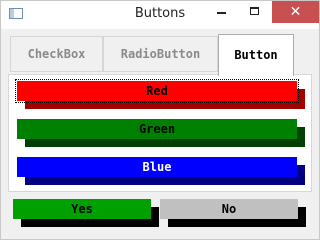 The image size is (320, 240). I want to click on minimize-button, so click(221, 12).